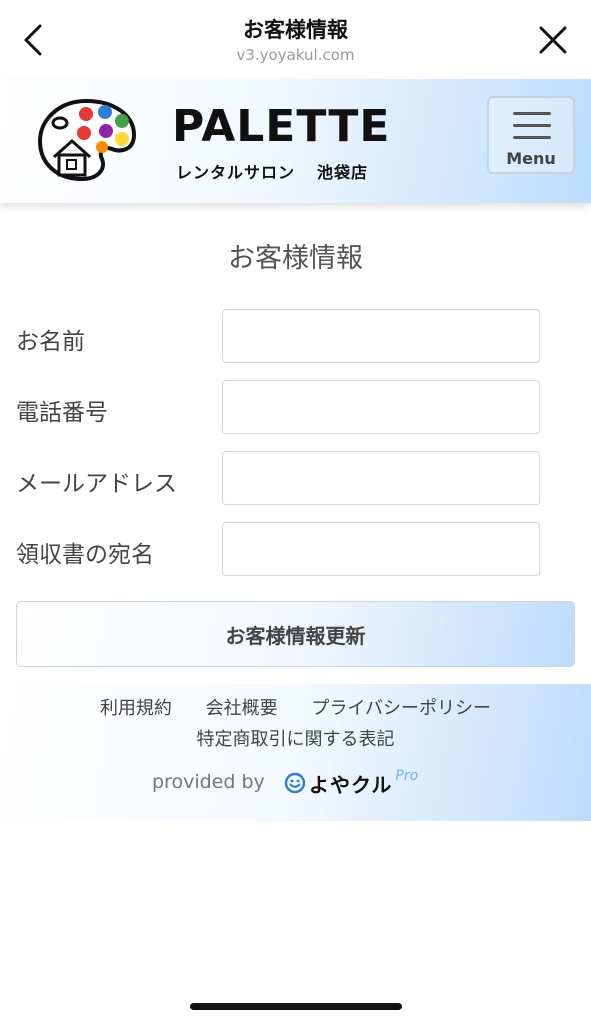  Describe the element at coordinates (136, 708) in the screenshot. I see `terms-link: 利用規約` at that location.